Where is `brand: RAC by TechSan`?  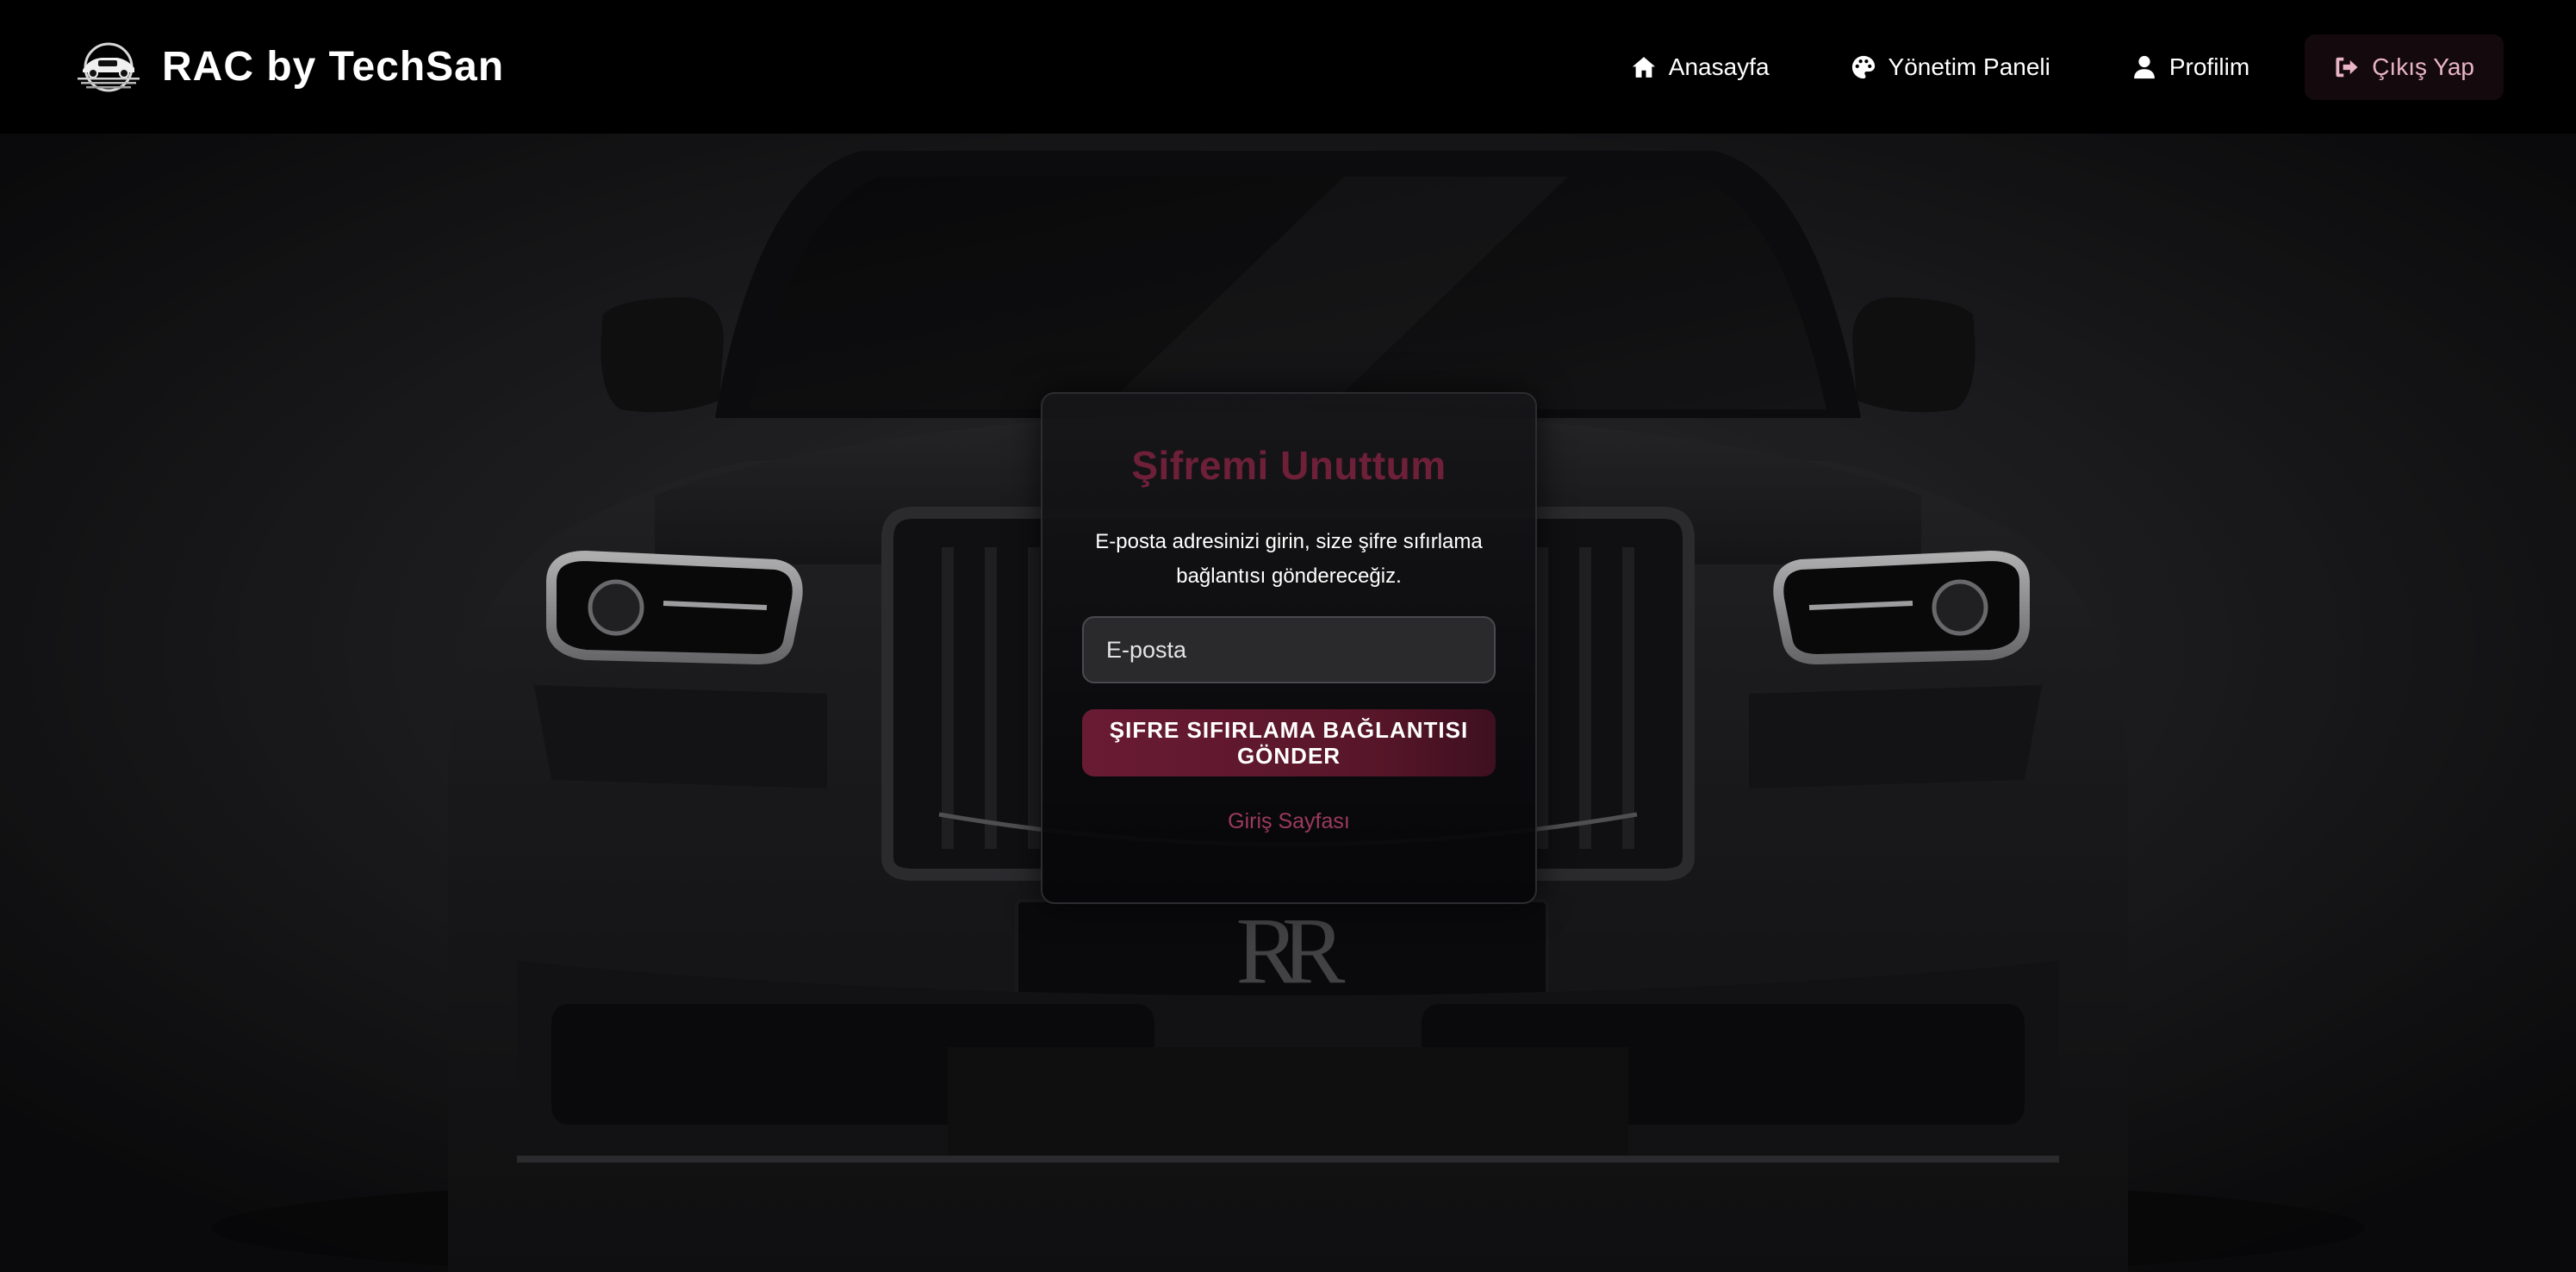
brand: RAC by TechSan is located at coordinates (289, 67).